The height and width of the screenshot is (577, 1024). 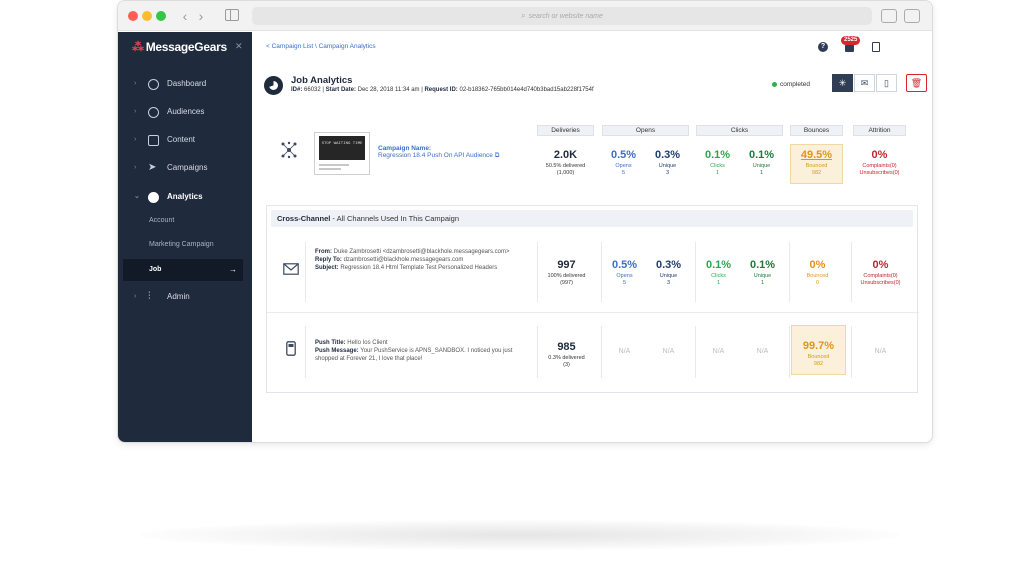 I want to click on campaign-thumbnail: STOP WAITING TIME, so click(x=342, y=153).